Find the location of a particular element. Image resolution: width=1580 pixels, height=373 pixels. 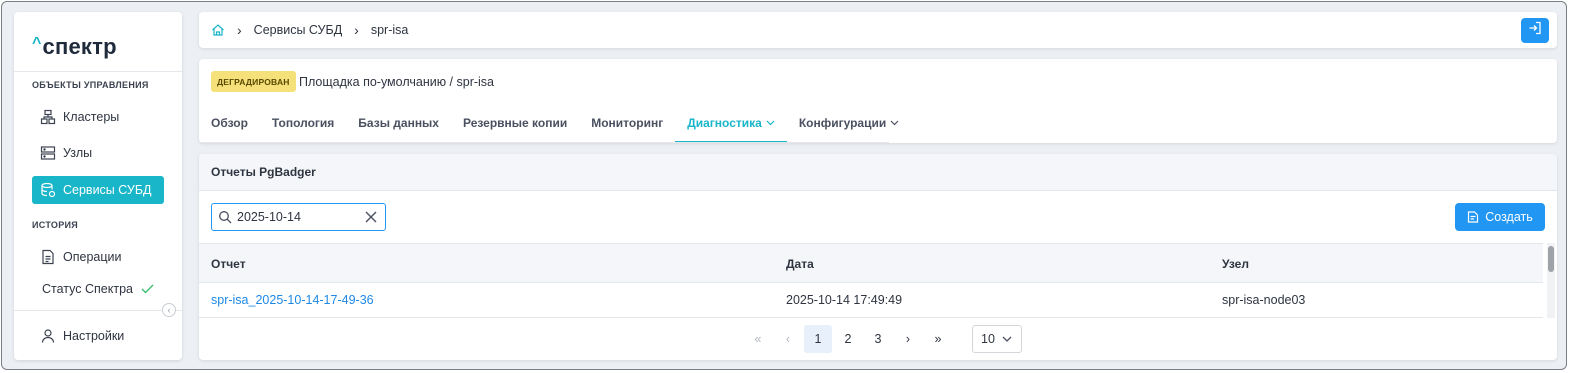

sidebar-item-operations: Операции is located at coordinates (98, 257).